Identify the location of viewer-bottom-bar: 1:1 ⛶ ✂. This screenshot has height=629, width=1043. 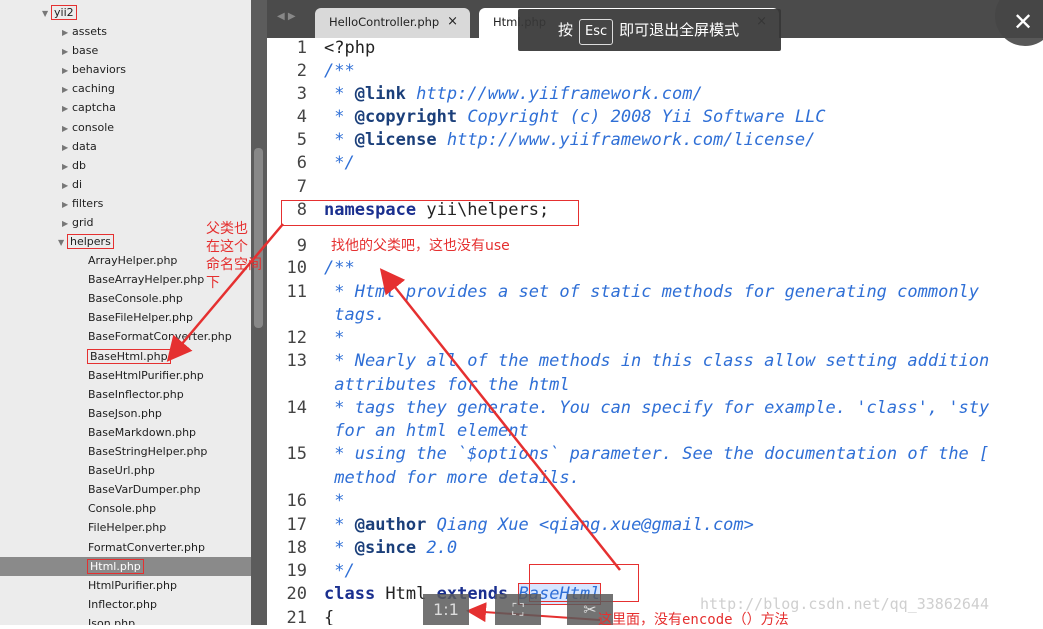
(518, 609).